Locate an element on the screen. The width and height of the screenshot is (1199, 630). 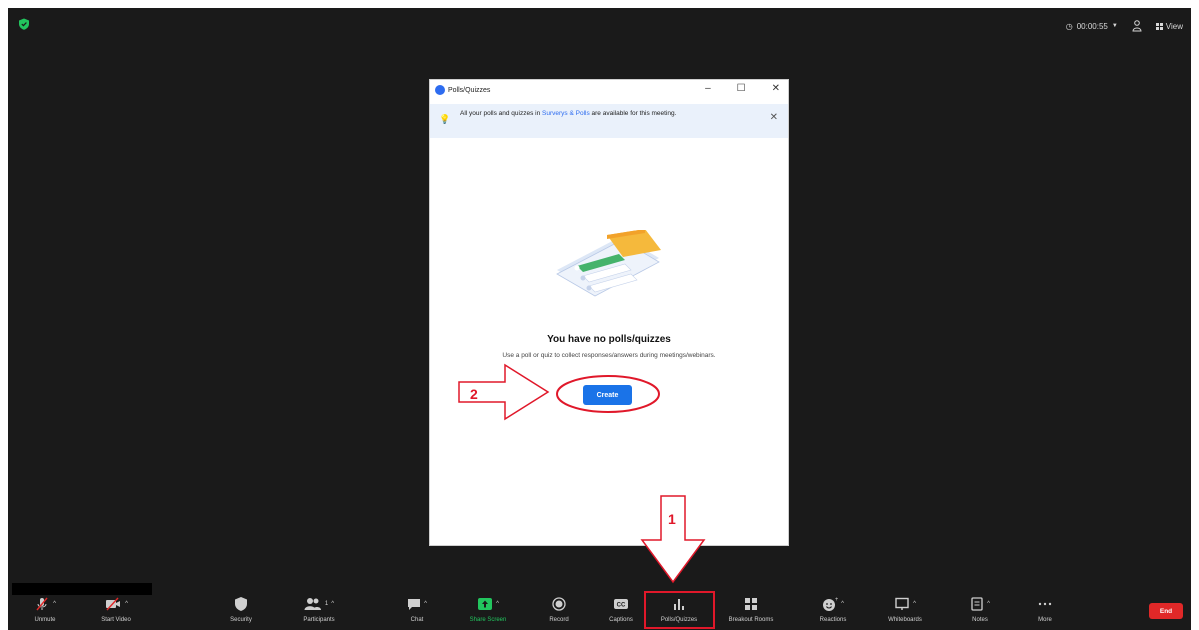
empty-state-title: You have no polls/quizzes is located at coordinates (609, 339).